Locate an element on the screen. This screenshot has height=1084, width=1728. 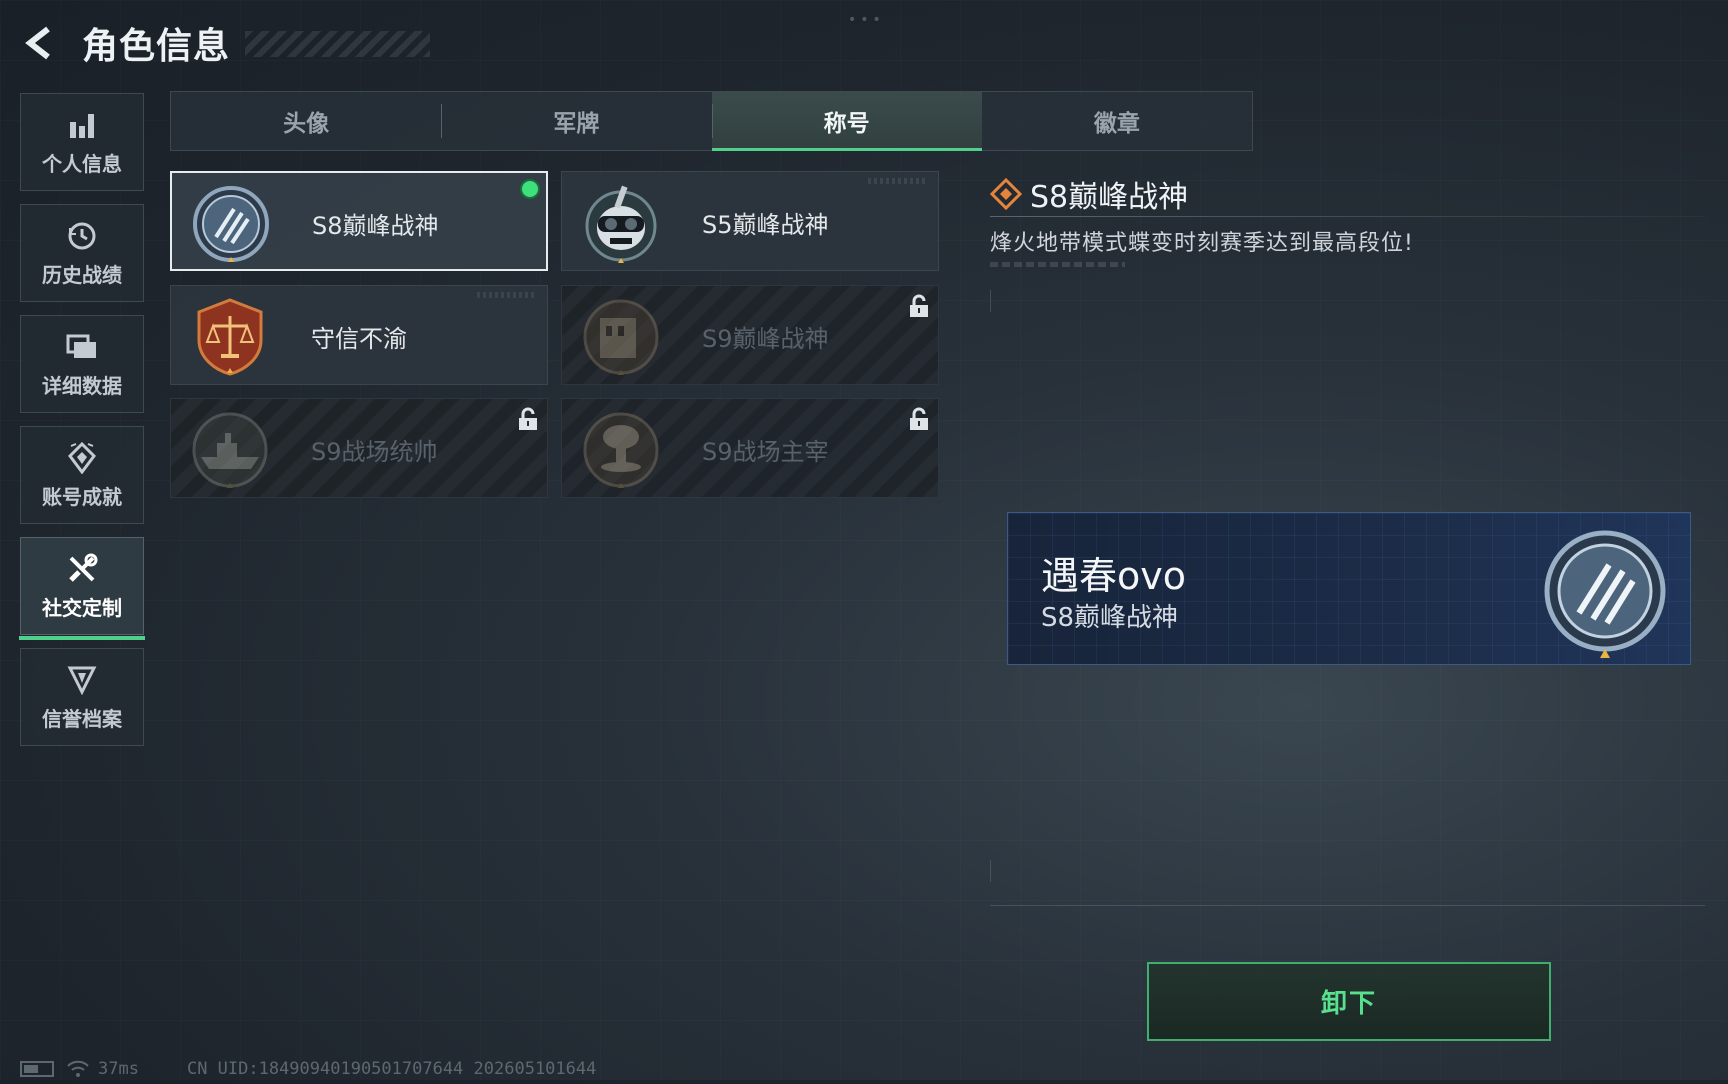
sidebar-item-label: 信誉档案 is located at coordinates (82, 718).